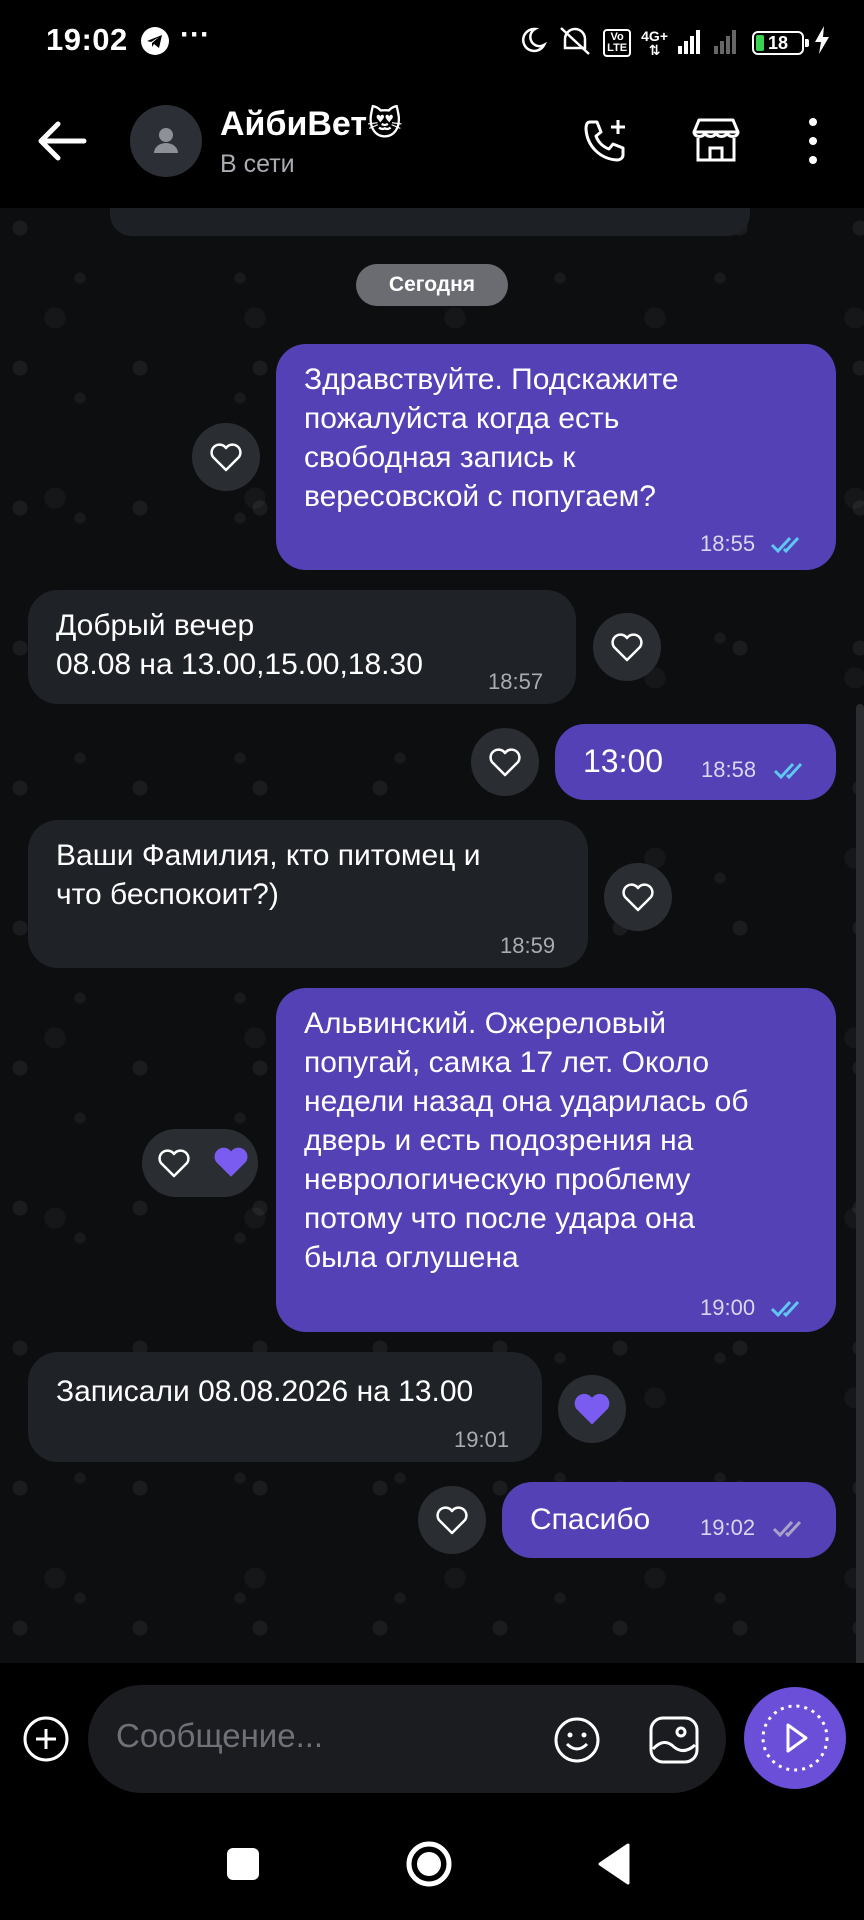 Image resolution: width=864 pixels, height=1920 pixels. Describe the element at coordinates (166, 141) in the screenshot. I see `avatar` at that location.